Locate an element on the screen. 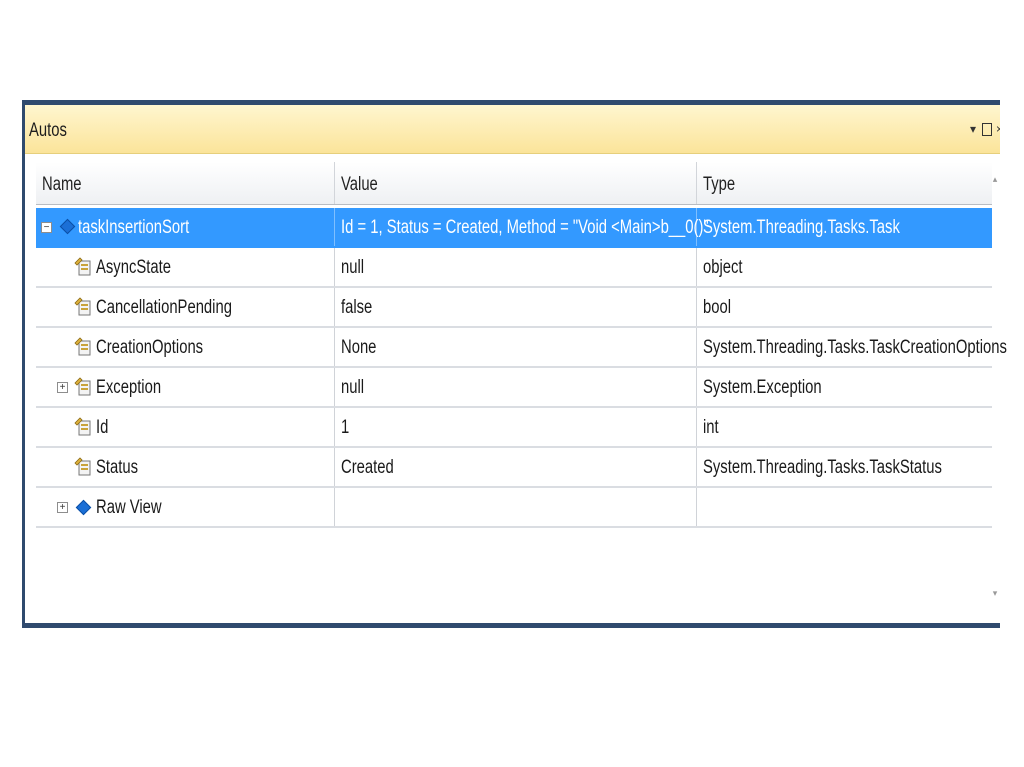  title-bar: Autos ▾ × is located at coordinates (512, 129).